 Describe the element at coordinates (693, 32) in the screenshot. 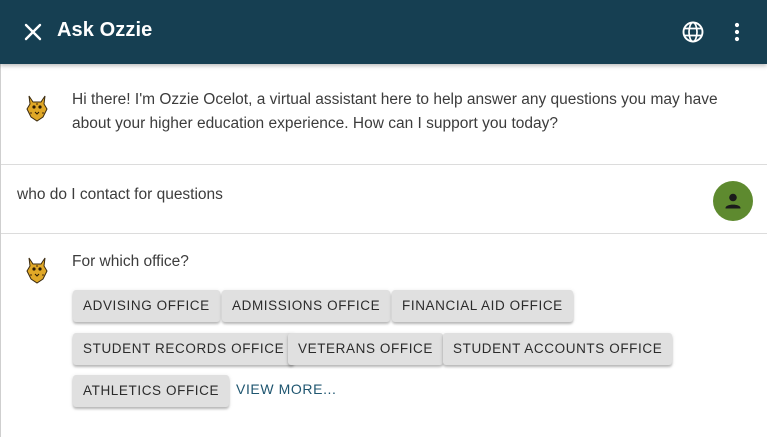

I see `globe-icon` at that location.